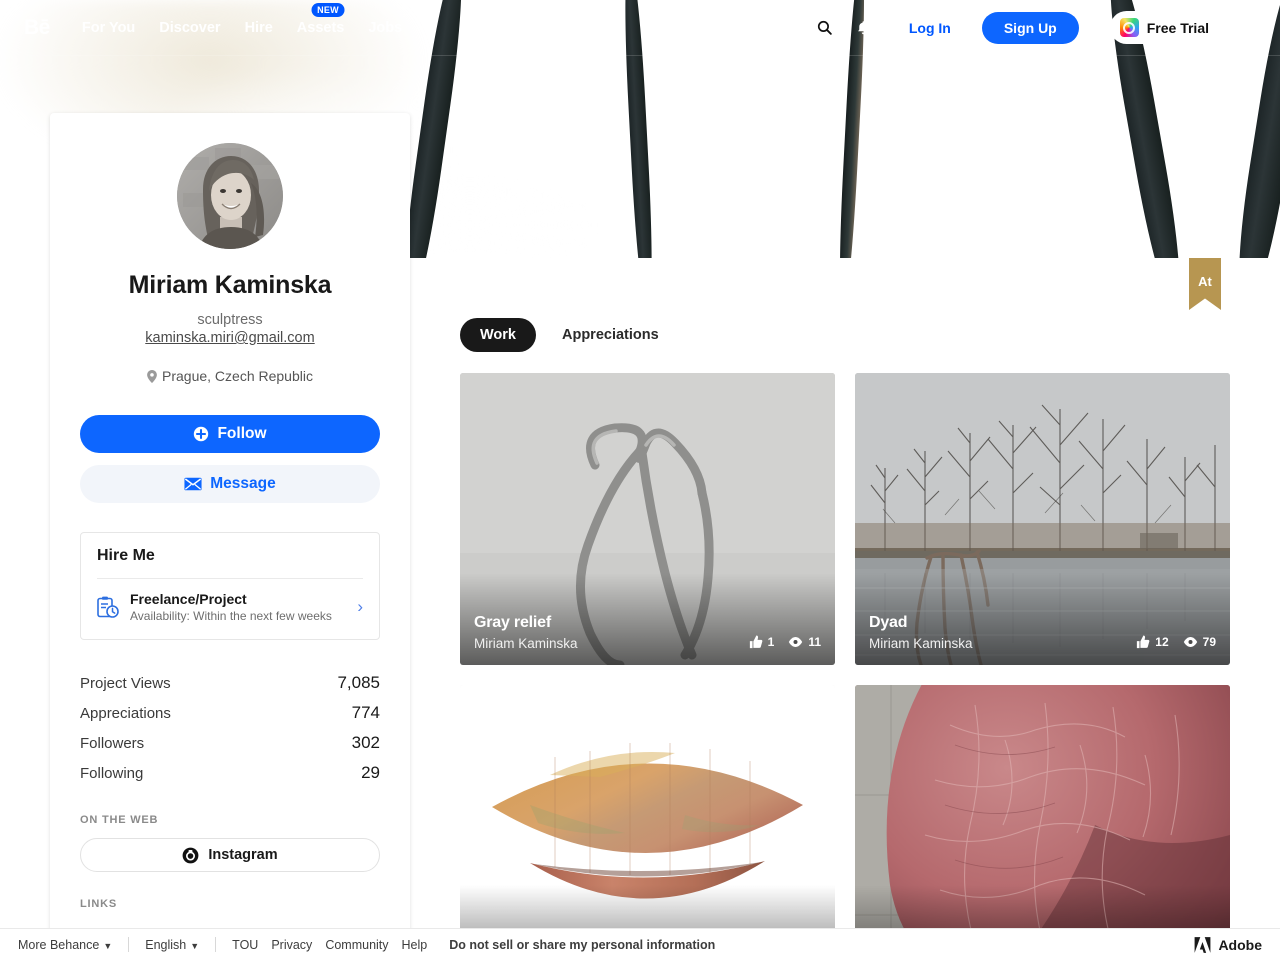  Describe the element at coordinates (1094, 27) in the screenshot. I see `nav-divider` at that location.